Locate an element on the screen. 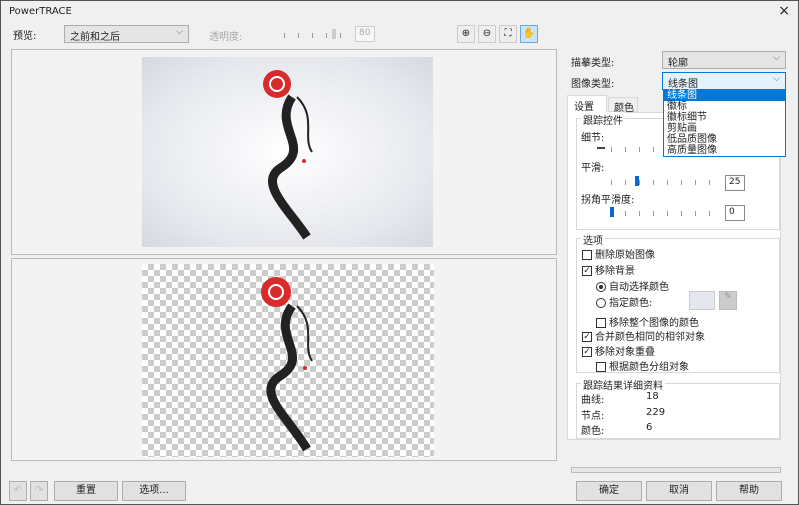  option-low-quality: 低品质图像 is located at coordinates (724, 139).